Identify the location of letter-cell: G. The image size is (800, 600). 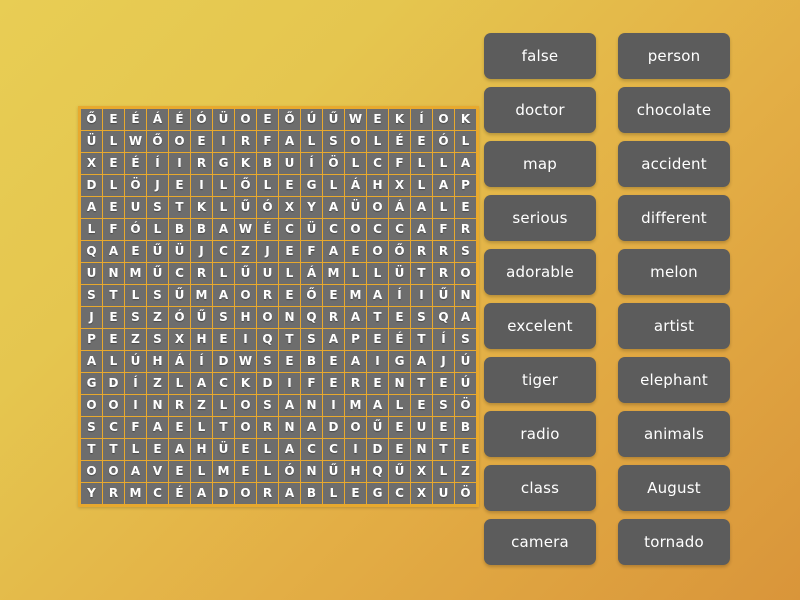
(377, 493).